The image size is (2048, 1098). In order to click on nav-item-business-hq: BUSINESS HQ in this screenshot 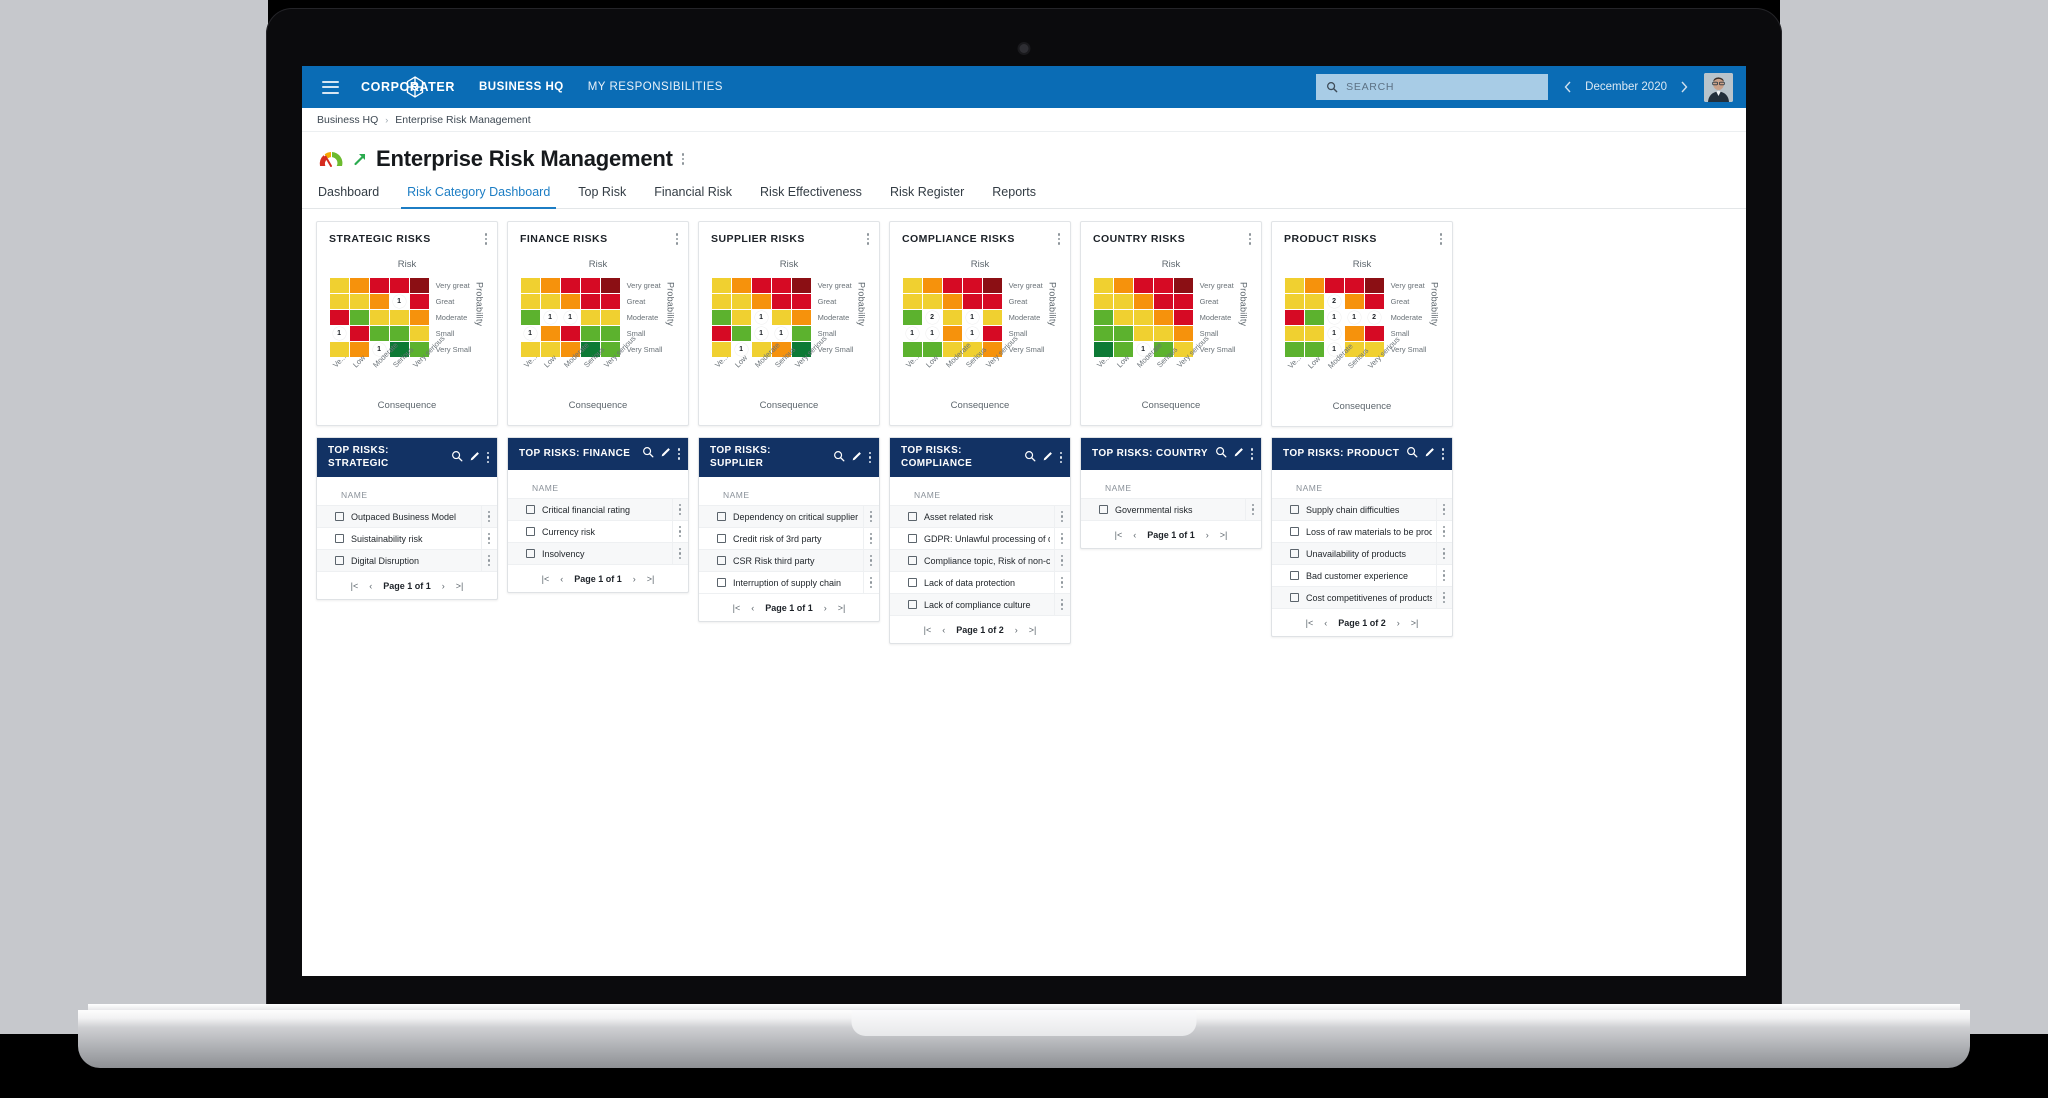, I will do `click(521, 87)`.